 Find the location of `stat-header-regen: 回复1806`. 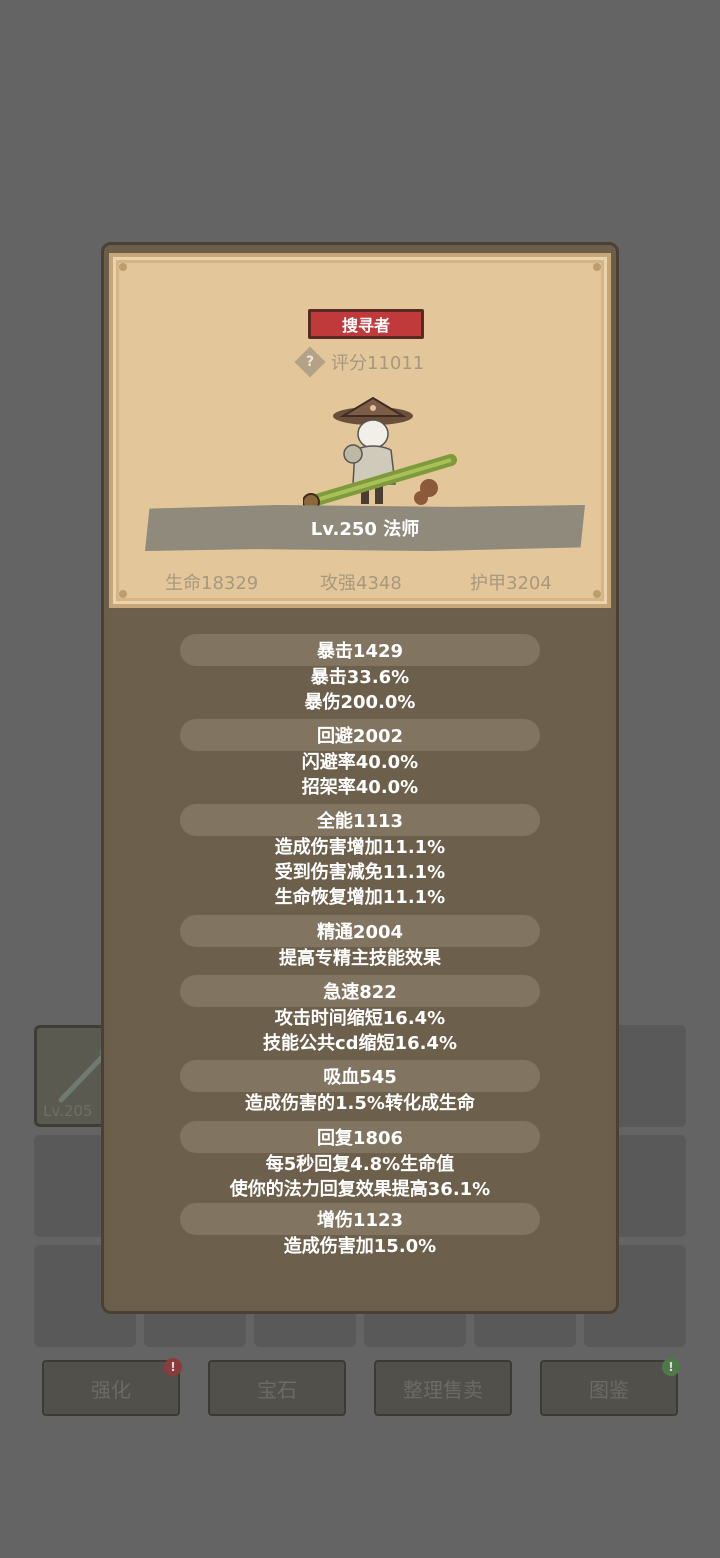

stat-header-regen: 回复1806 is located at coordinates (360, 1137).